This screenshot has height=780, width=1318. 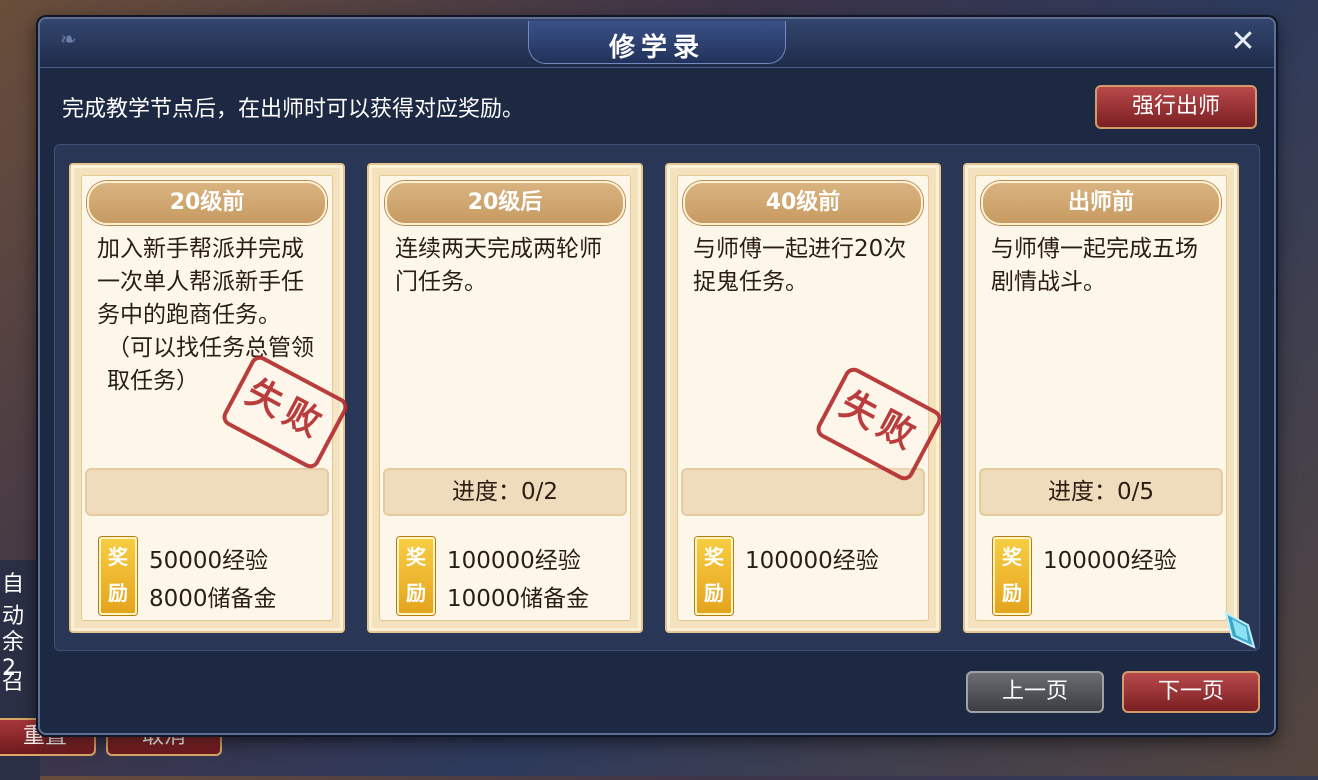 I want to click on dialog-title: 修学录, so click(x=656, y=48).